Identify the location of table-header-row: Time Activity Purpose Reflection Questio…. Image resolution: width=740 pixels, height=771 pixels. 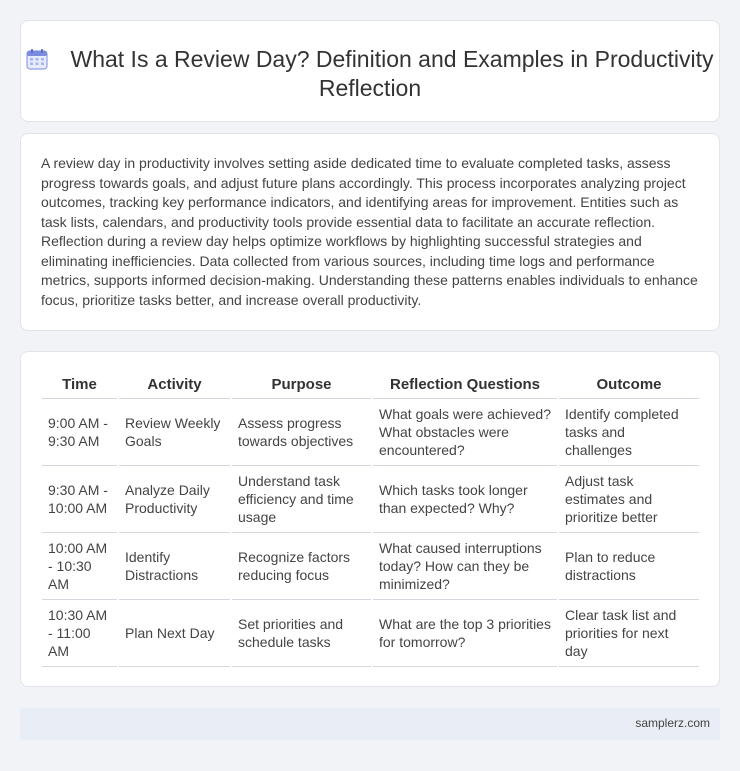
(370, 386).